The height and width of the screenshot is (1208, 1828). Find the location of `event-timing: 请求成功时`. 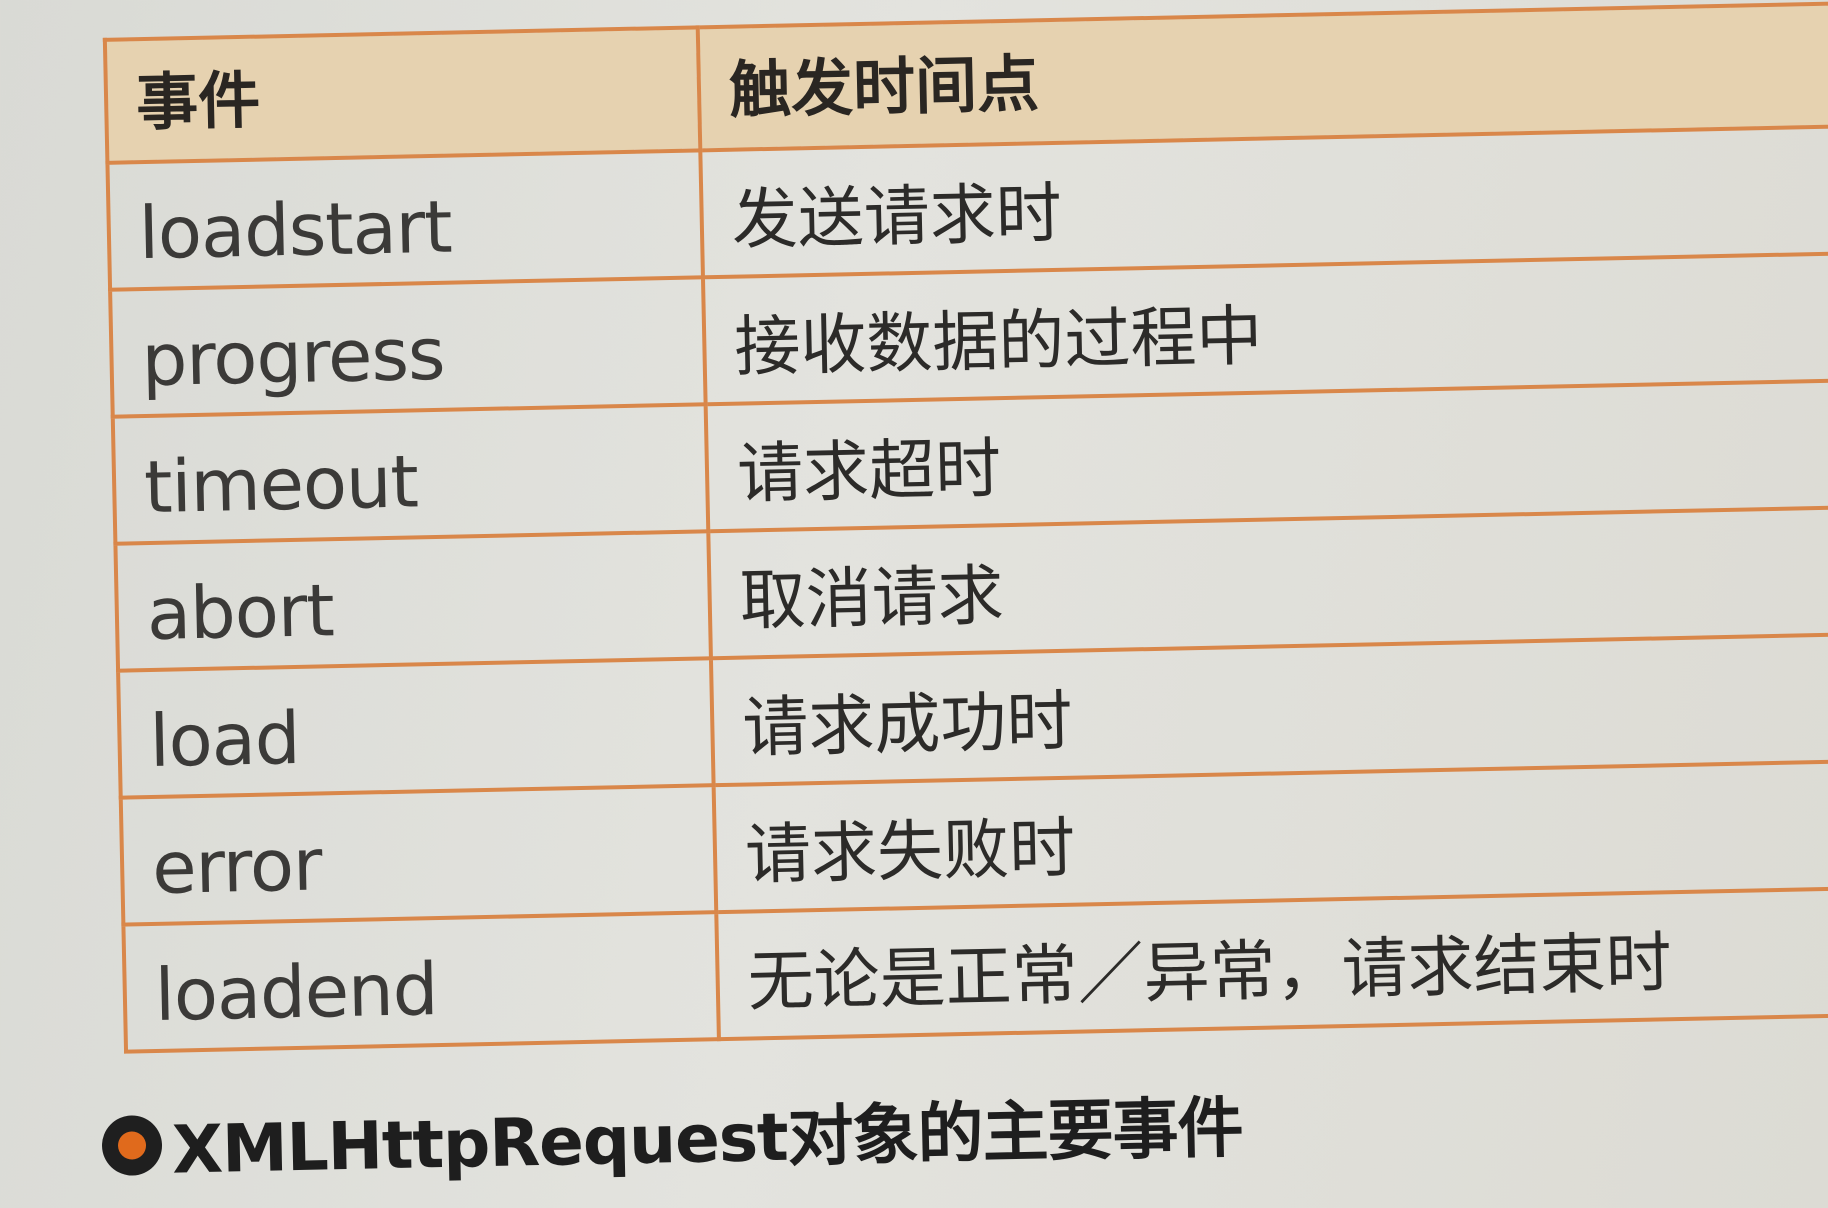

event-timing: 请求成功时 is located at coordinates (1269, 709).